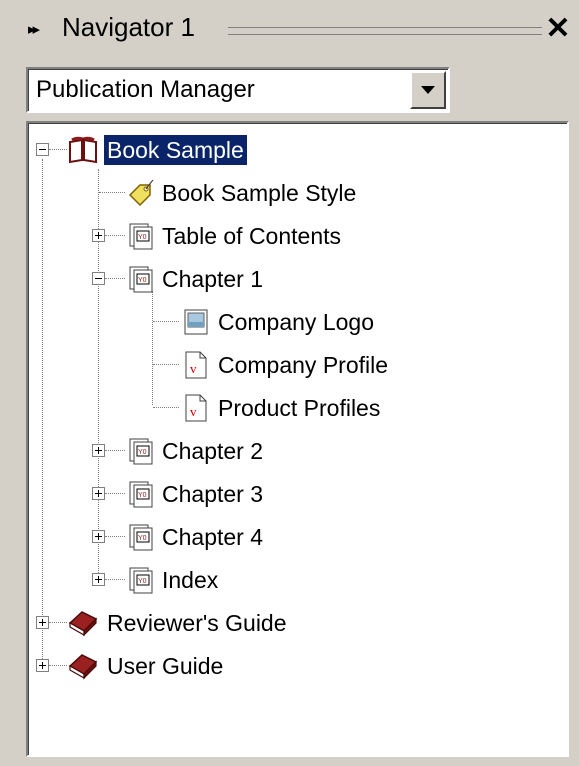 Image resolution: width=579 pixels, height=766 pixels. I want to click on image-file-icon, so click(196, 322).